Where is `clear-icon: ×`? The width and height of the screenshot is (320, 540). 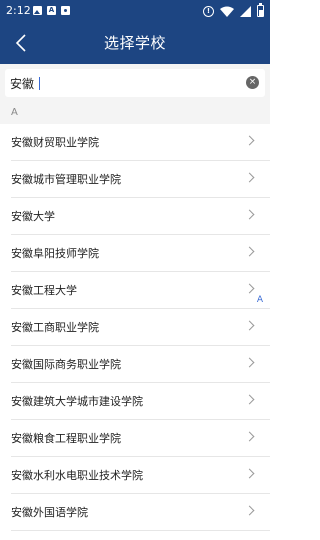
clear-icon: × is located at coordinates (252, 82).